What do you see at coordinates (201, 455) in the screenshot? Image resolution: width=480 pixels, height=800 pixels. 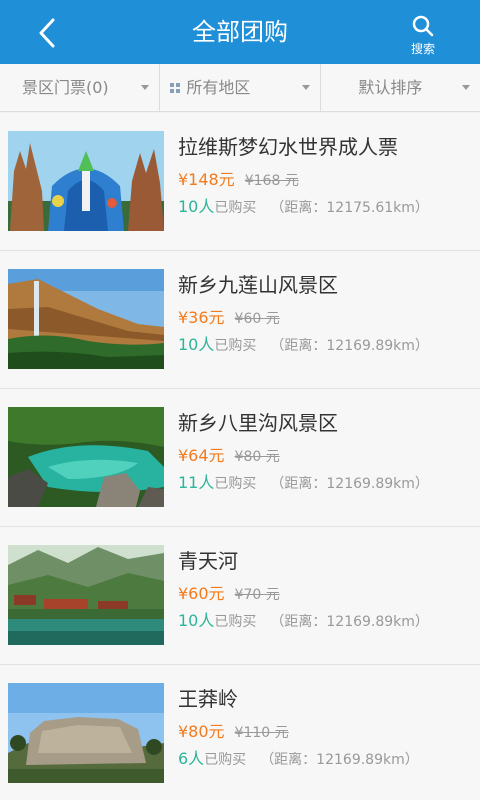 I see `deal-price: ¥64元` at bounding box center [201, 455].